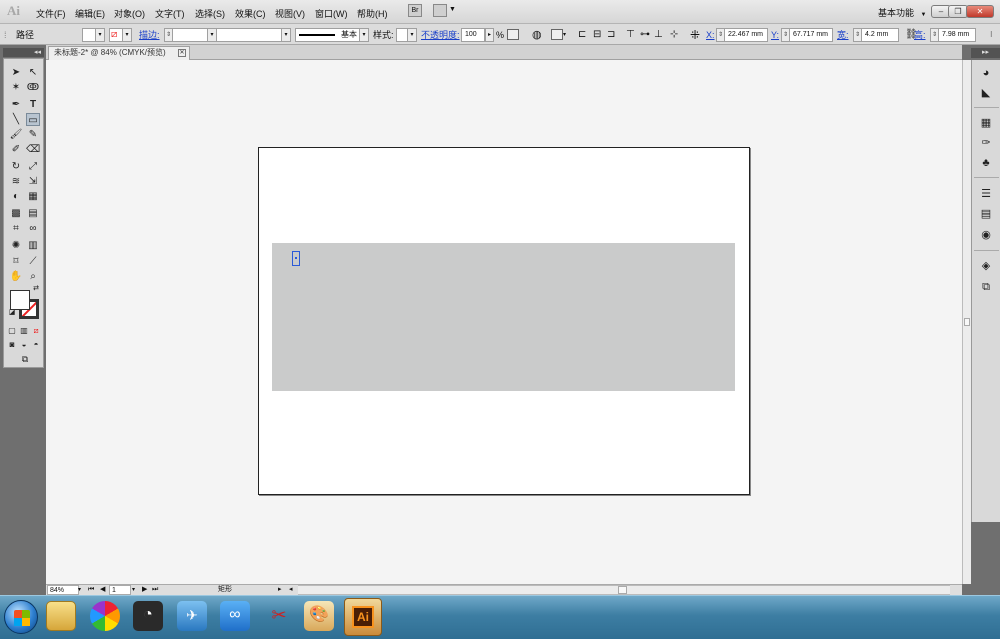  Describe the element at coordinates (6, 34) in the screenshot. I see `control-bar-grip: ⁞` at that location.